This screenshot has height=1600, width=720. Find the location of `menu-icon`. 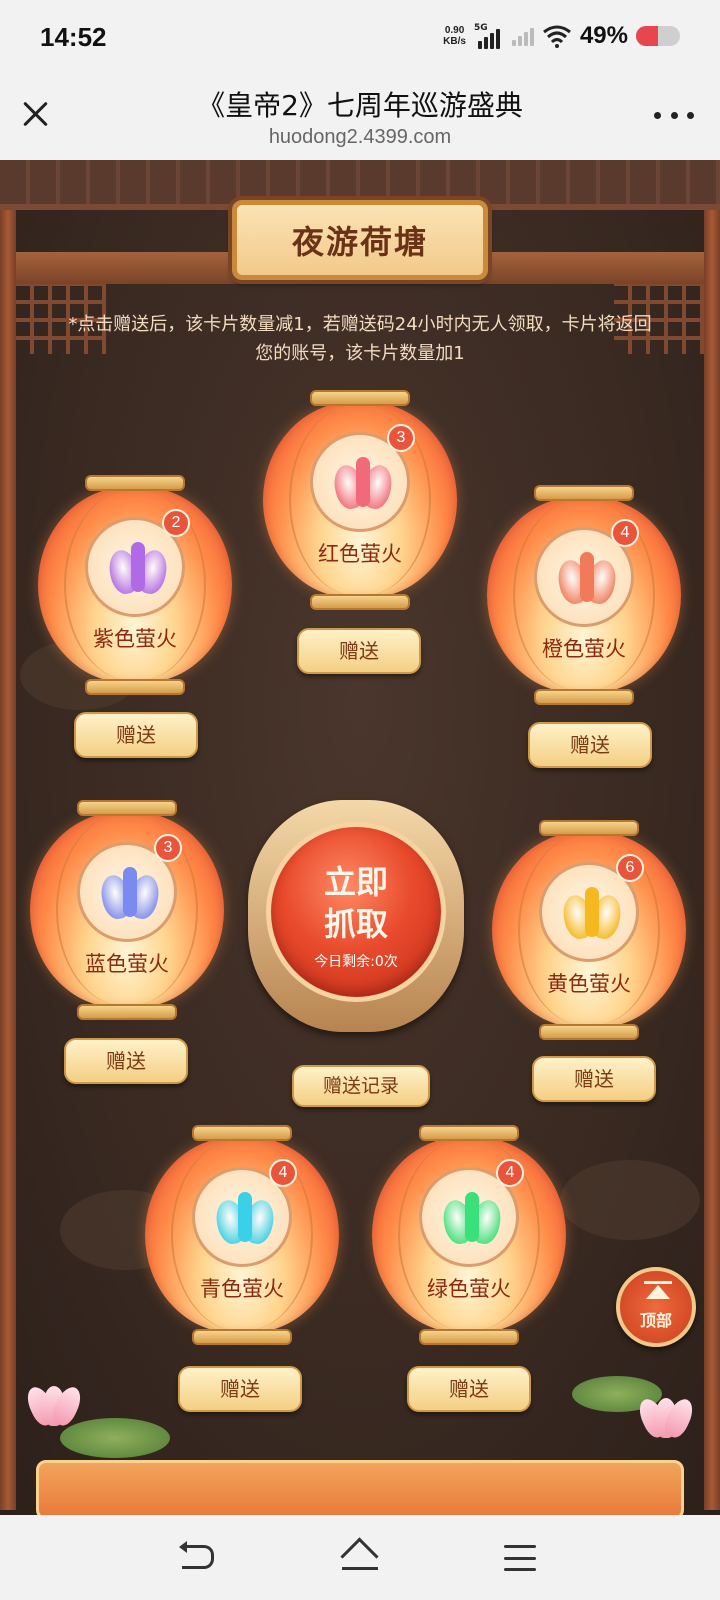

menu-icon is located at coordinates (520, 1558).